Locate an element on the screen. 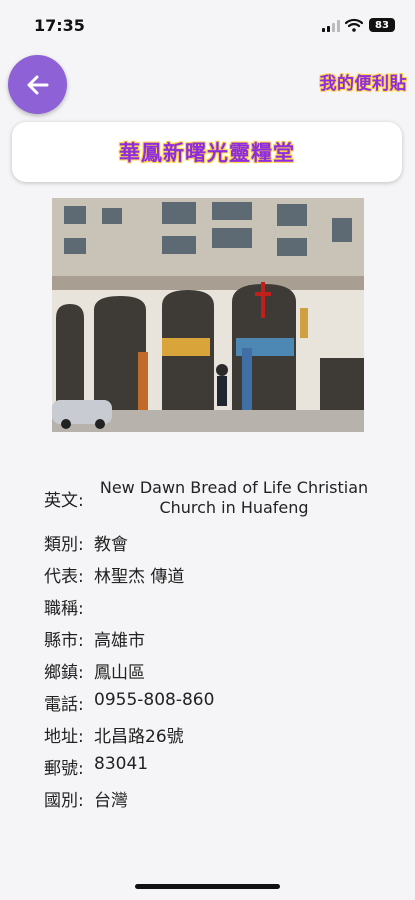 Image resolution: width=415 pixels, height=900 pixels. home-indicator is located at coordinates (207, 886).